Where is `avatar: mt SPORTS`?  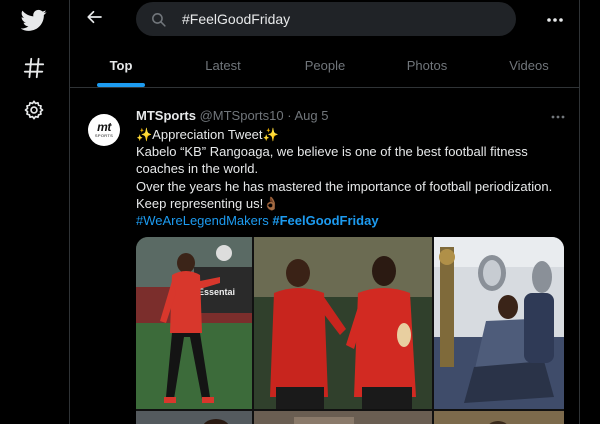 avatar: mt SPORTS is located at coordinates (104, 130).